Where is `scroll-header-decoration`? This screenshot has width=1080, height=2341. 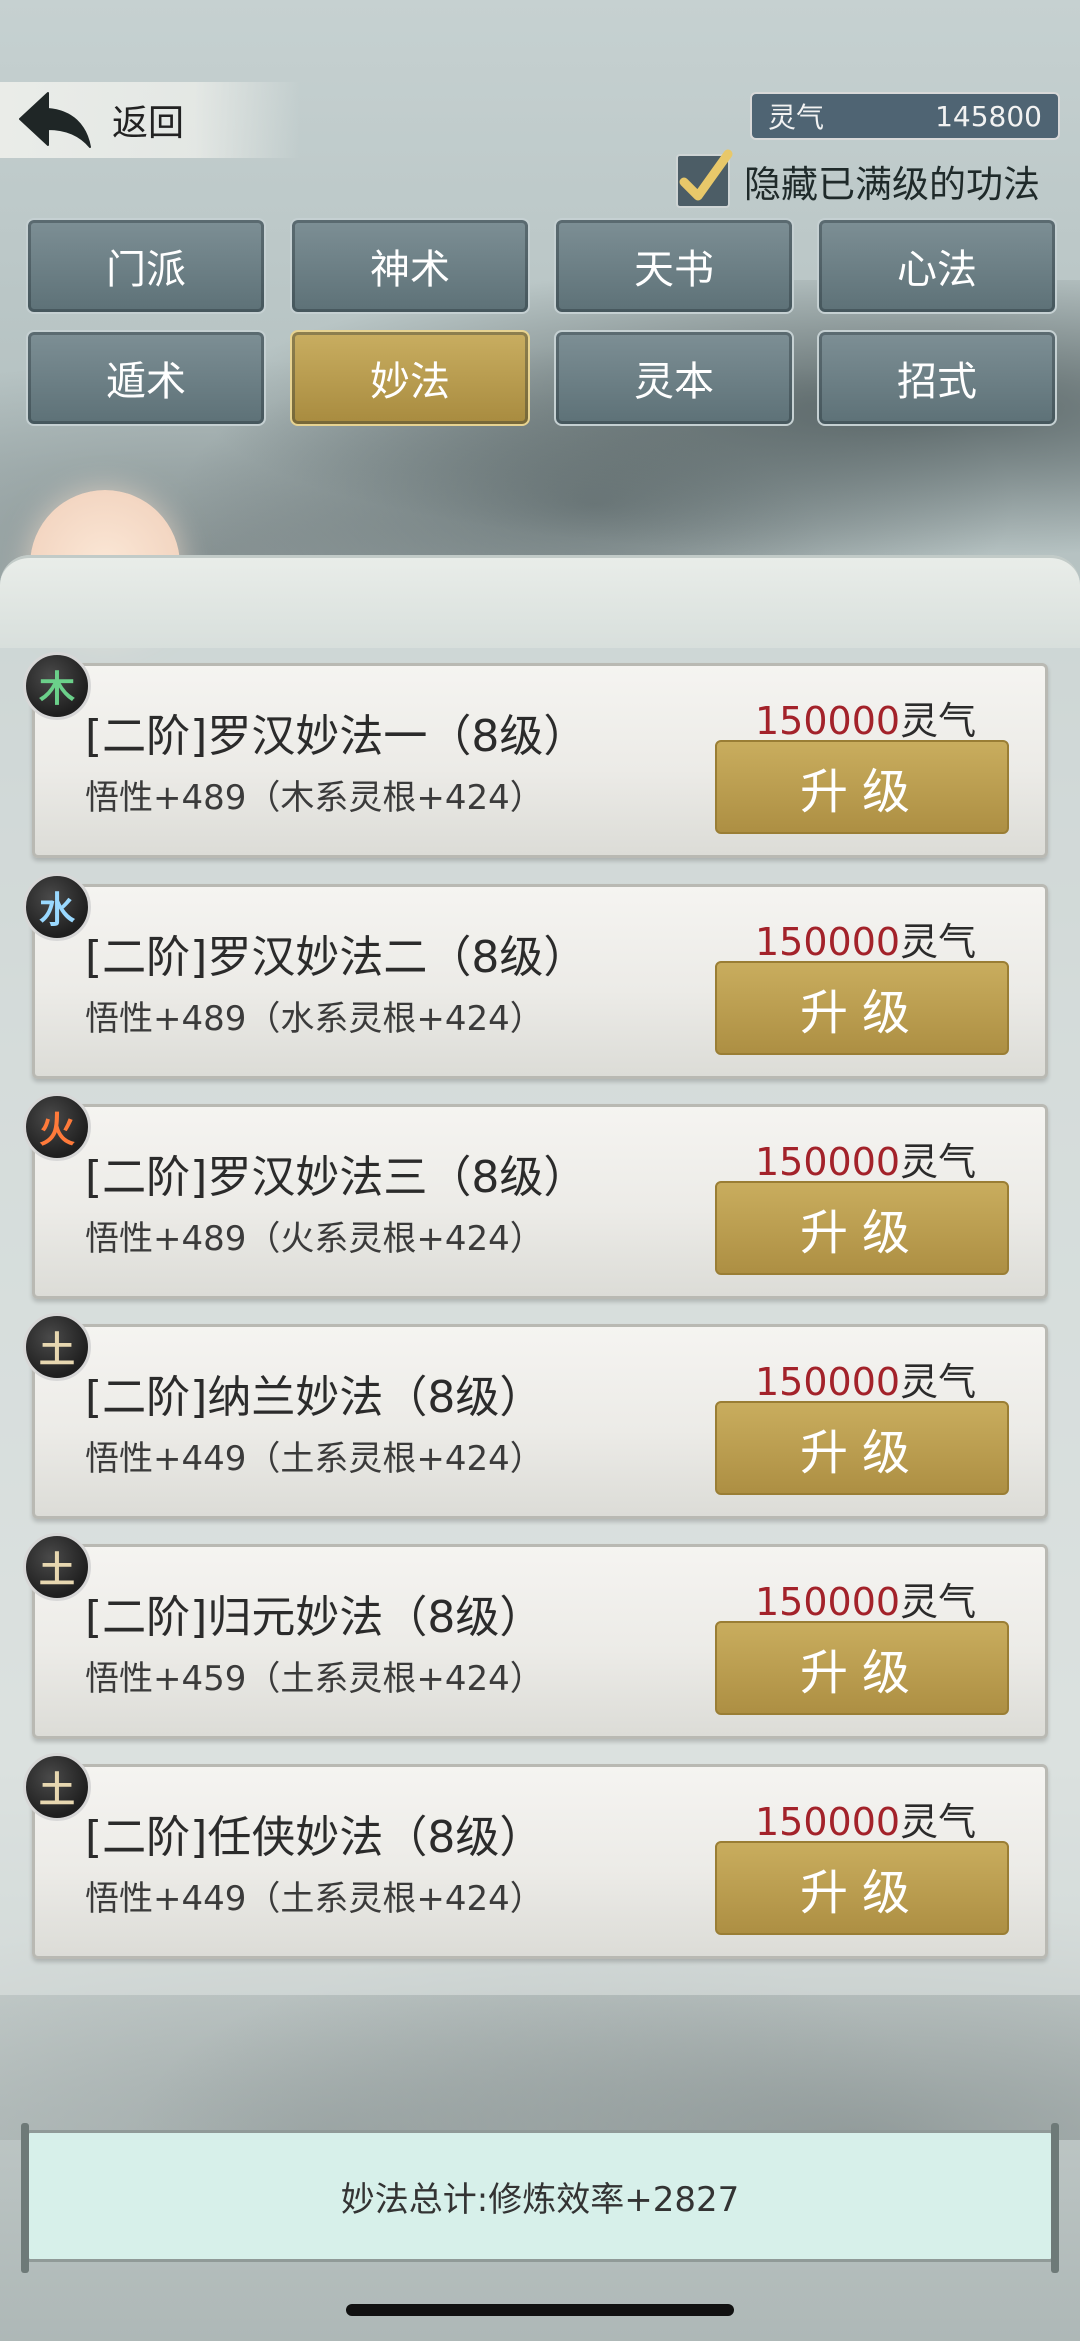
scroll-header-decoration is located at coordinates (540, 601).